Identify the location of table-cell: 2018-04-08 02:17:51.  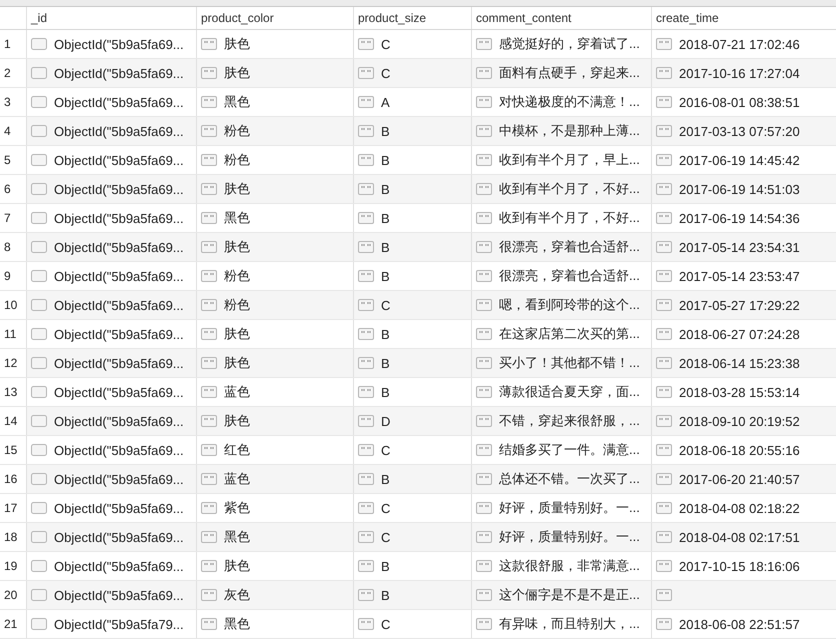
(739, 537).